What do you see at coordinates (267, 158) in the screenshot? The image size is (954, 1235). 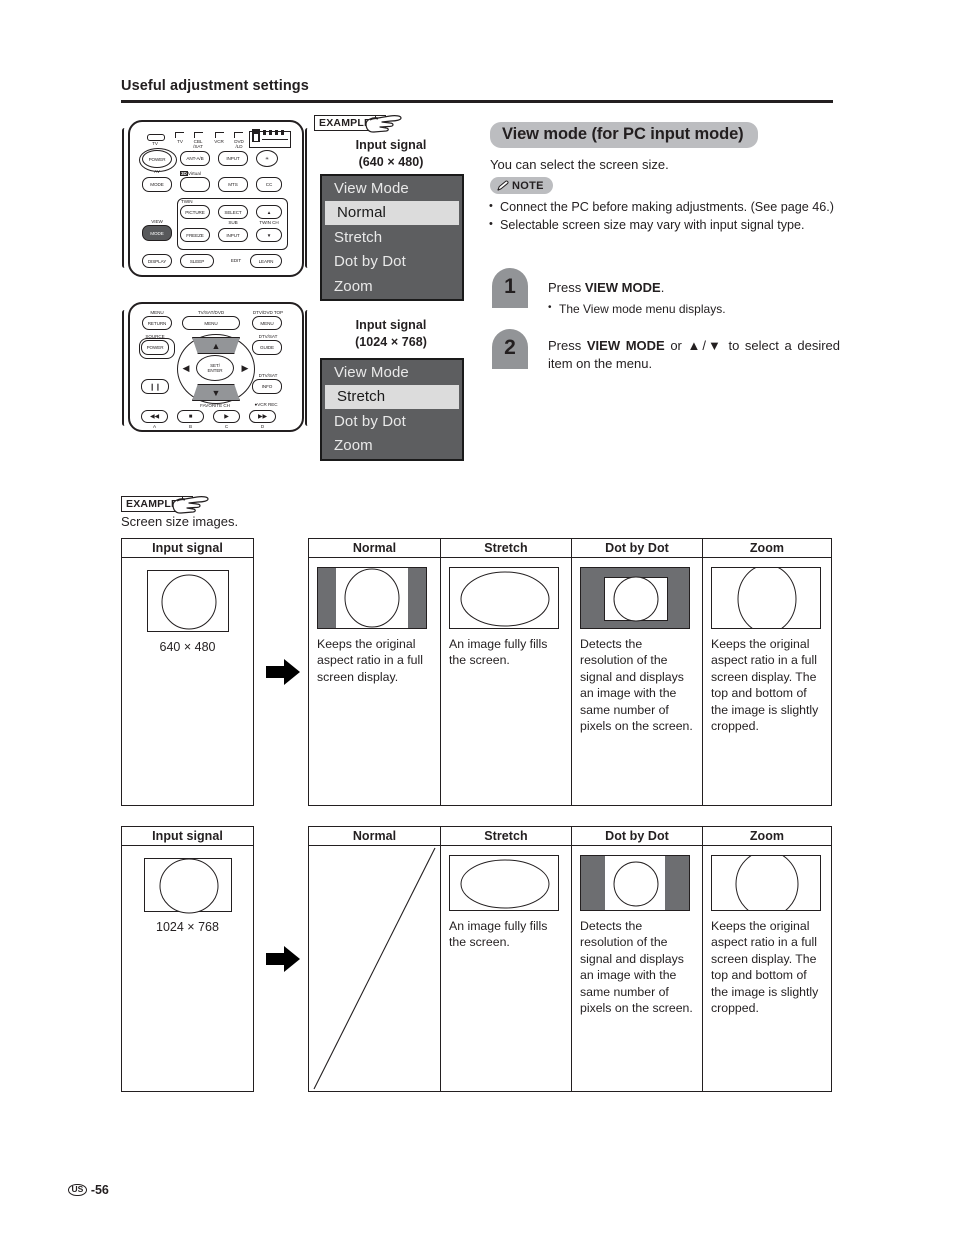 I see `button-light: ☀` at bounding box center [267, 158].